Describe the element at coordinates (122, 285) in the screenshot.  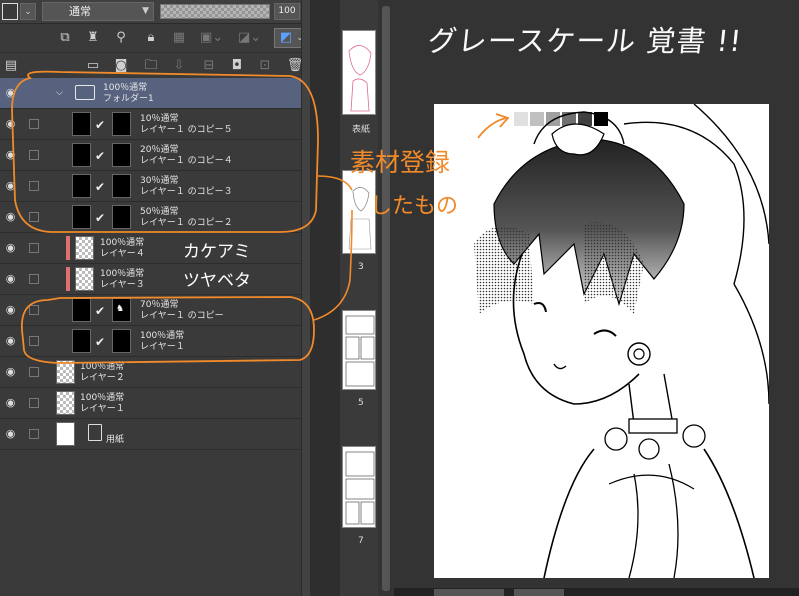
I see `layer-name: レイヤー３` at that location.